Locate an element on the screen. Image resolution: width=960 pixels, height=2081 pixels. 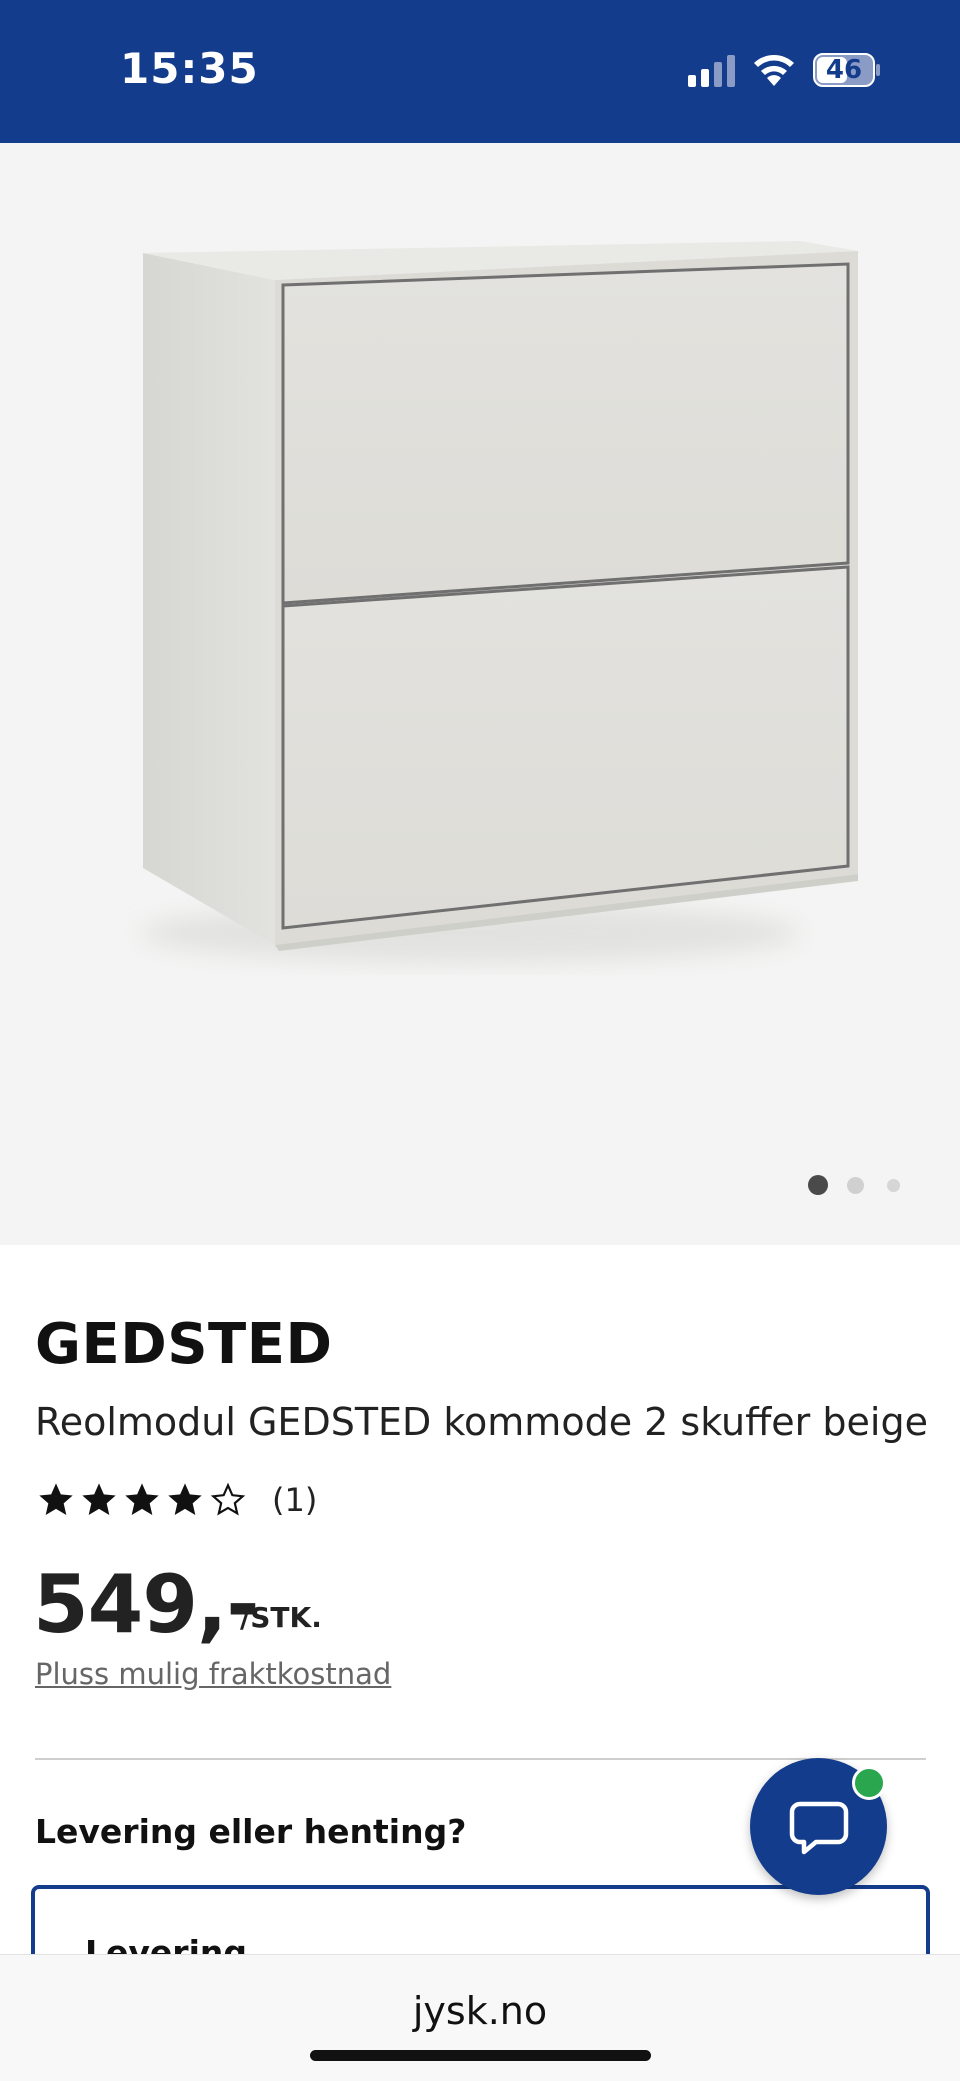
cellular-signal-icon is located at coordinates (711, 71).